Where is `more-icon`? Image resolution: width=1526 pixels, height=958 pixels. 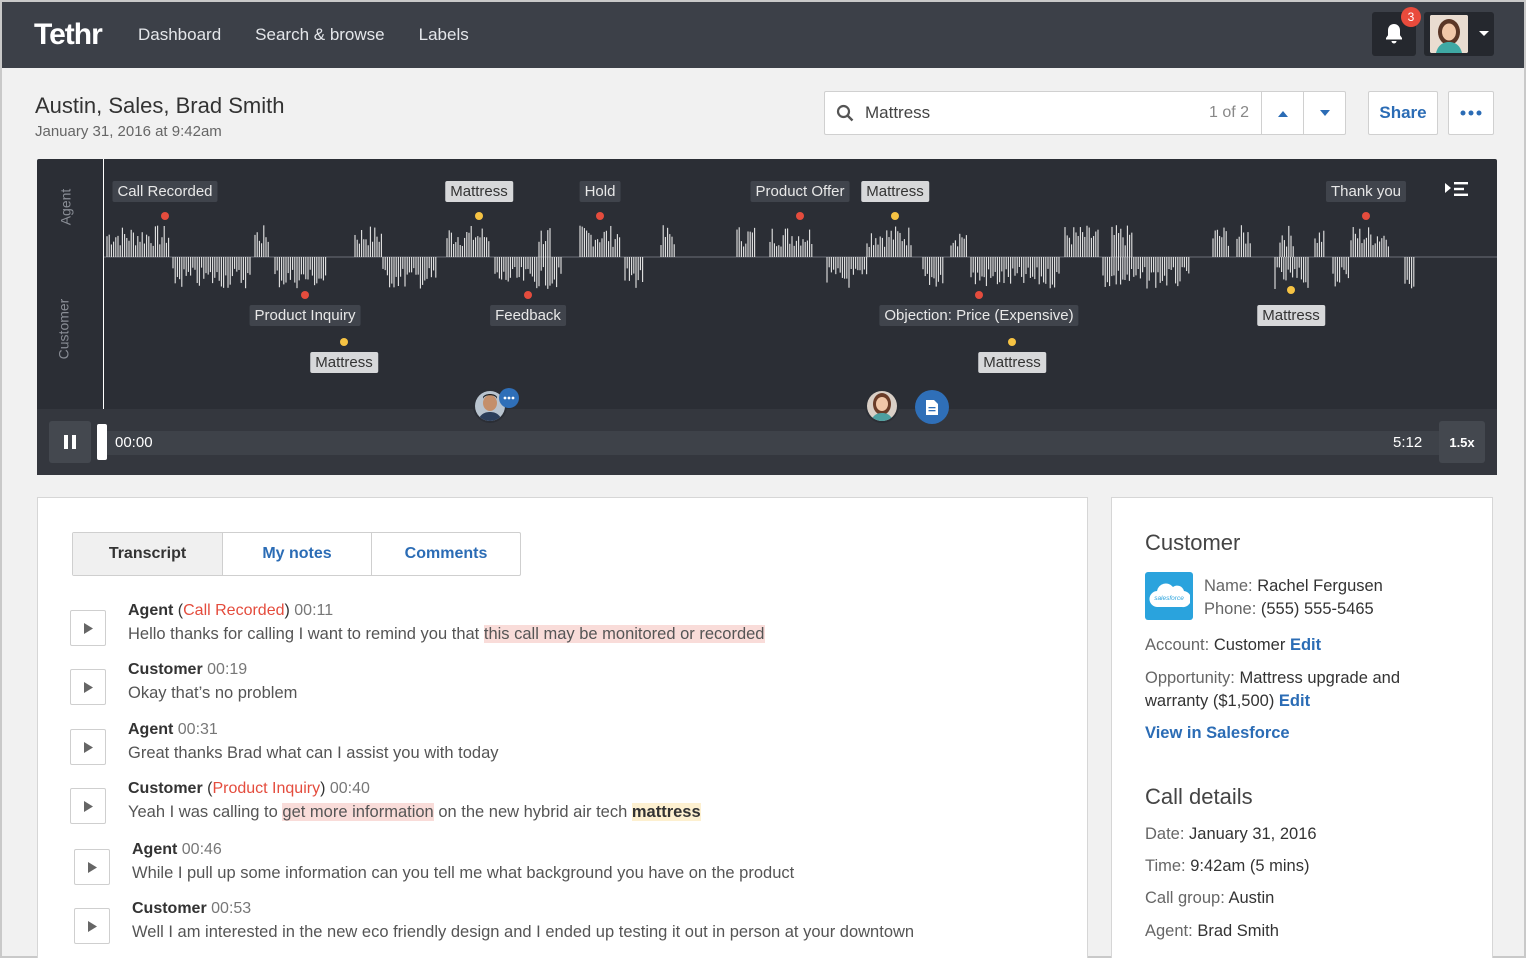
more-icon is located at coordinates (1471, 113).